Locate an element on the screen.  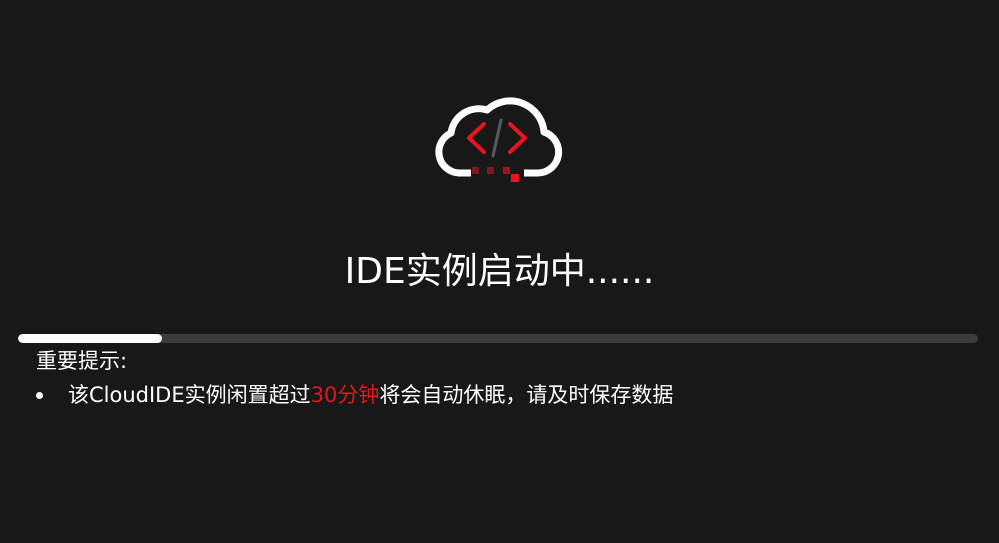
notice-heading: 重要提示: is located at coordinates (82, 361).